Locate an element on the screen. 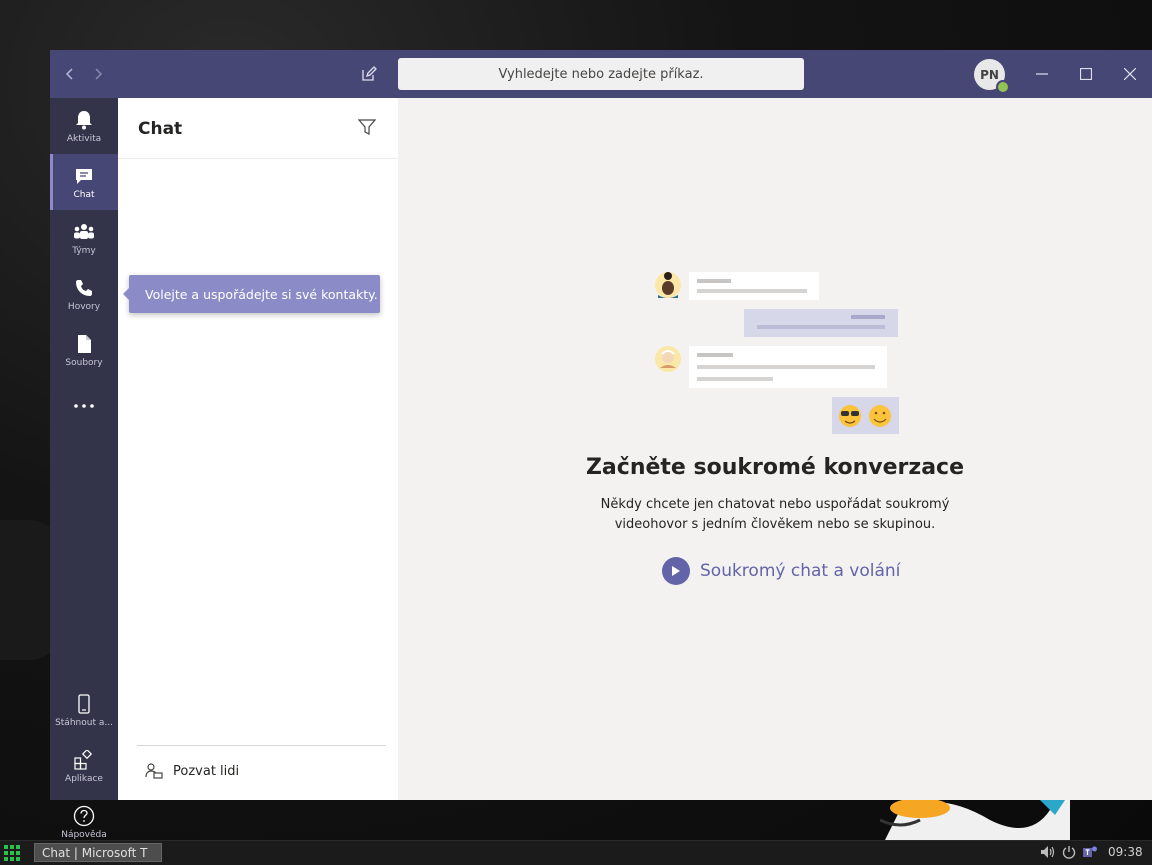  close-button is located at coordinates (1130, 74).